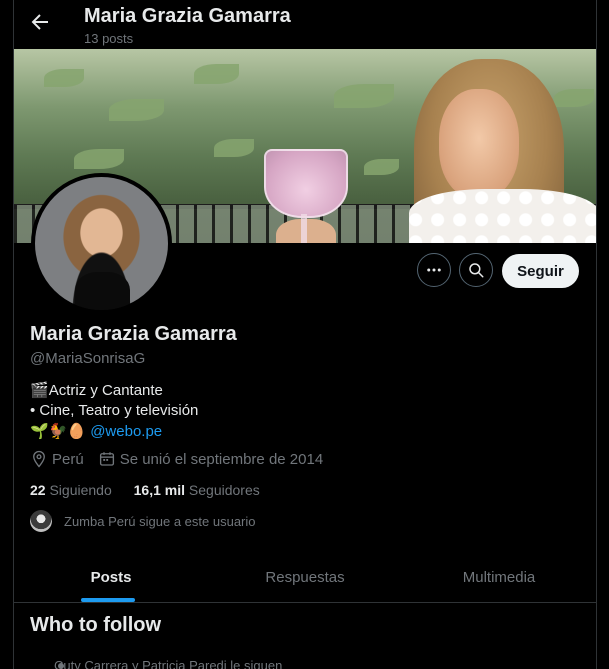  I want to click on avatar, so click(101, 243).